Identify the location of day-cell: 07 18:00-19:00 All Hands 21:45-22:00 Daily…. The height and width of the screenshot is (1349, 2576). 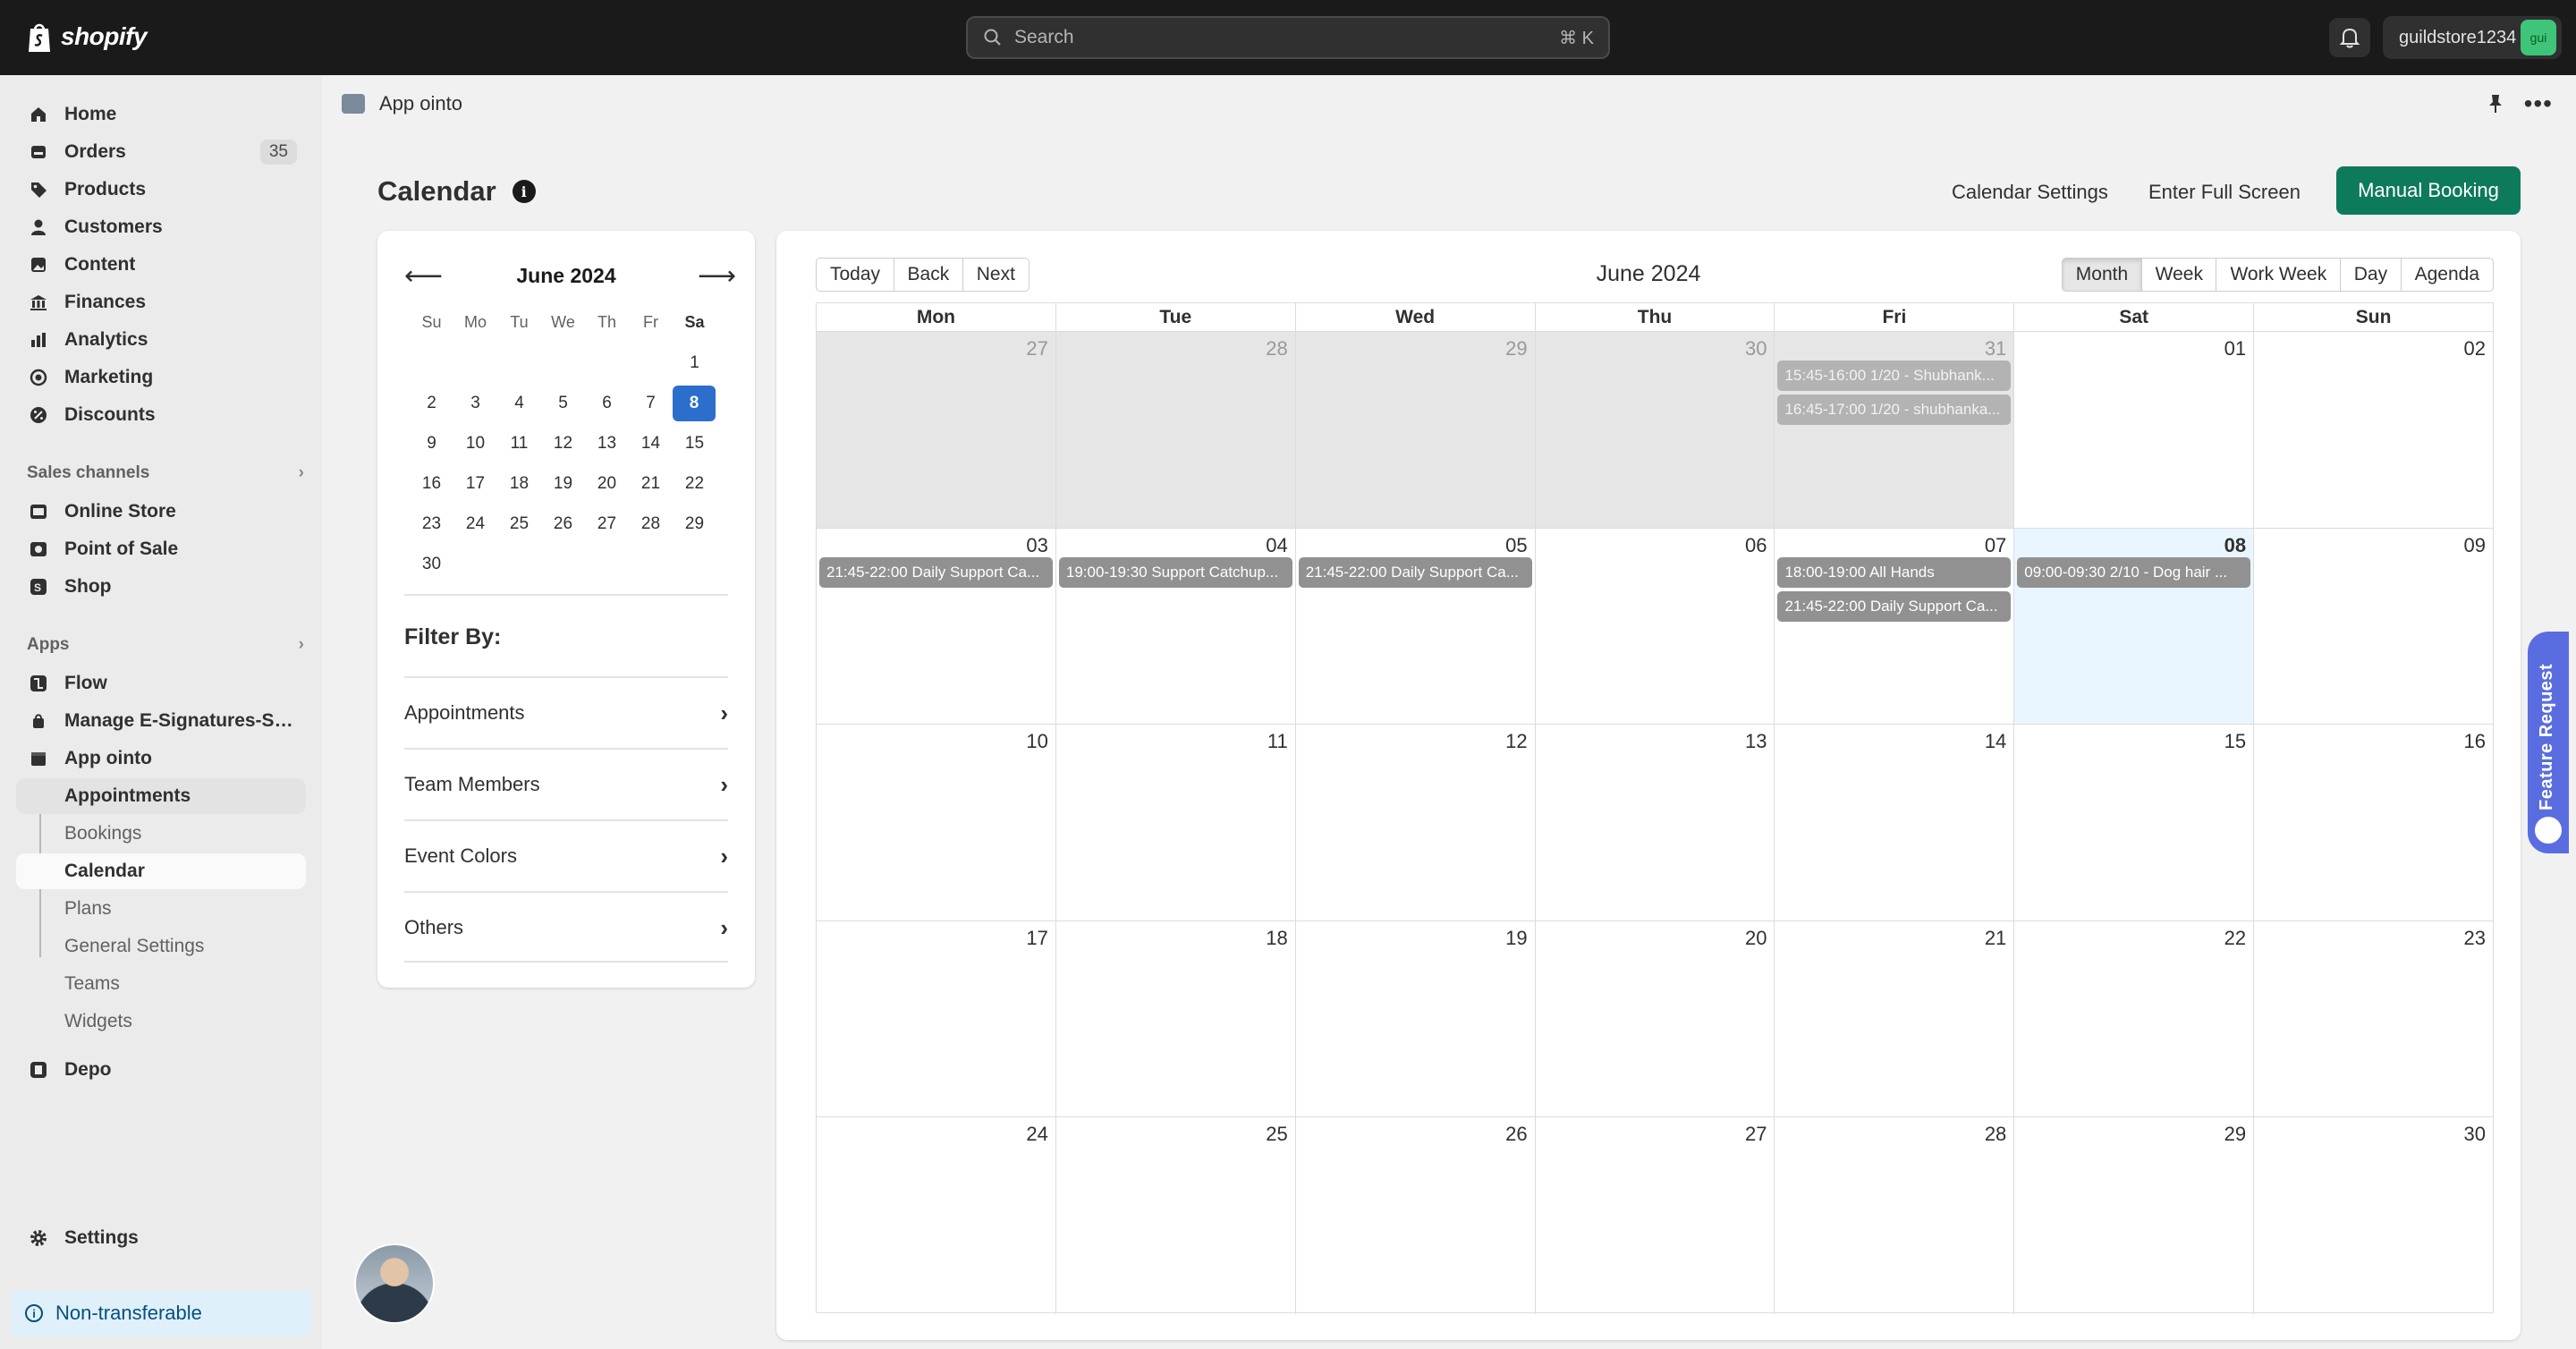
(1893, 626).